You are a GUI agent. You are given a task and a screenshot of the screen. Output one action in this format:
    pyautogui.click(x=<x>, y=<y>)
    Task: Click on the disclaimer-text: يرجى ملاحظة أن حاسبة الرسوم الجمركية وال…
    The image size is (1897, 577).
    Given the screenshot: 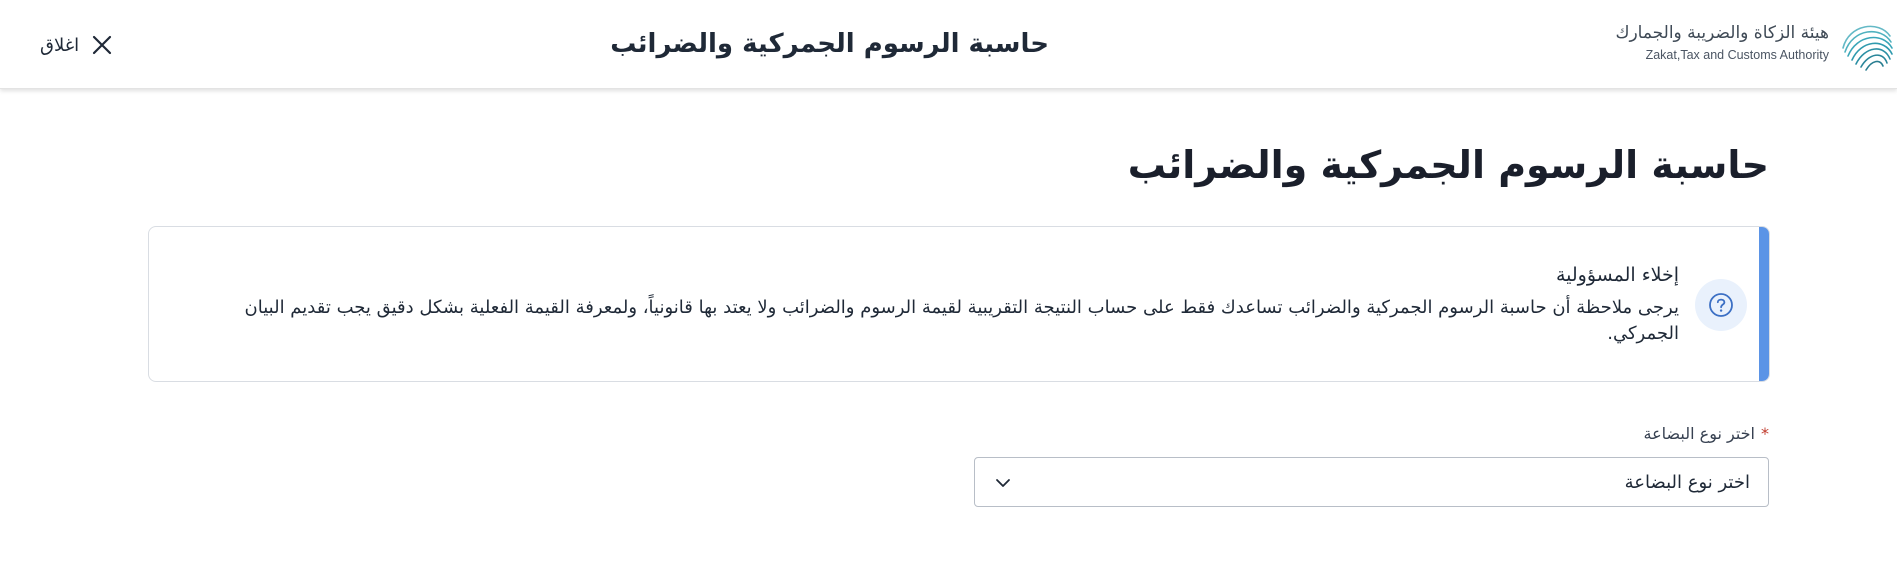 What is the action you would take?
    pyautogui.click(x=961, y=320)
    